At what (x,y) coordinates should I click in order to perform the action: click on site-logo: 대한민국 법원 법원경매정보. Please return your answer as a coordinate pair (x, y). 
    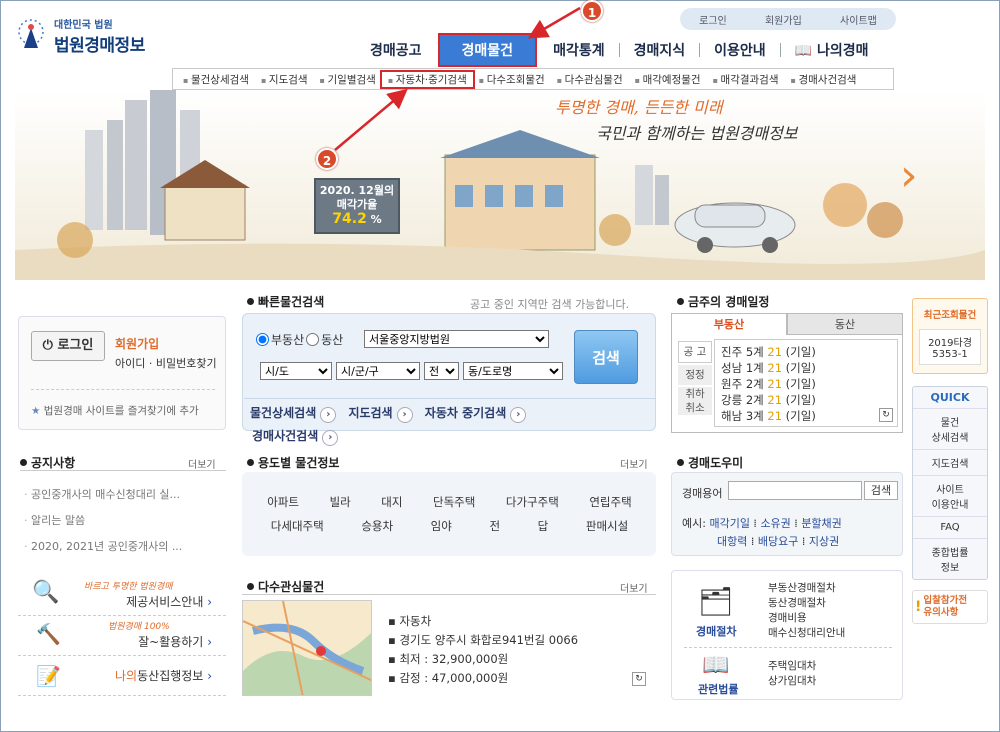
    Looking at the image, I should click on (79, 36).